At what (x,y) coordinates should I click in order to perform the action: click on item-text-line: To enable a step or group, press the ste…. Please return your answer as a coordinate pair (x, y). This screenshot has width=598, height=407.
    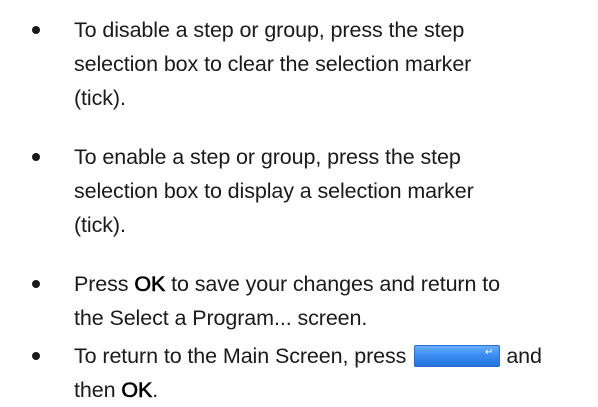
    Looking at the image, I should click on (267, 157).